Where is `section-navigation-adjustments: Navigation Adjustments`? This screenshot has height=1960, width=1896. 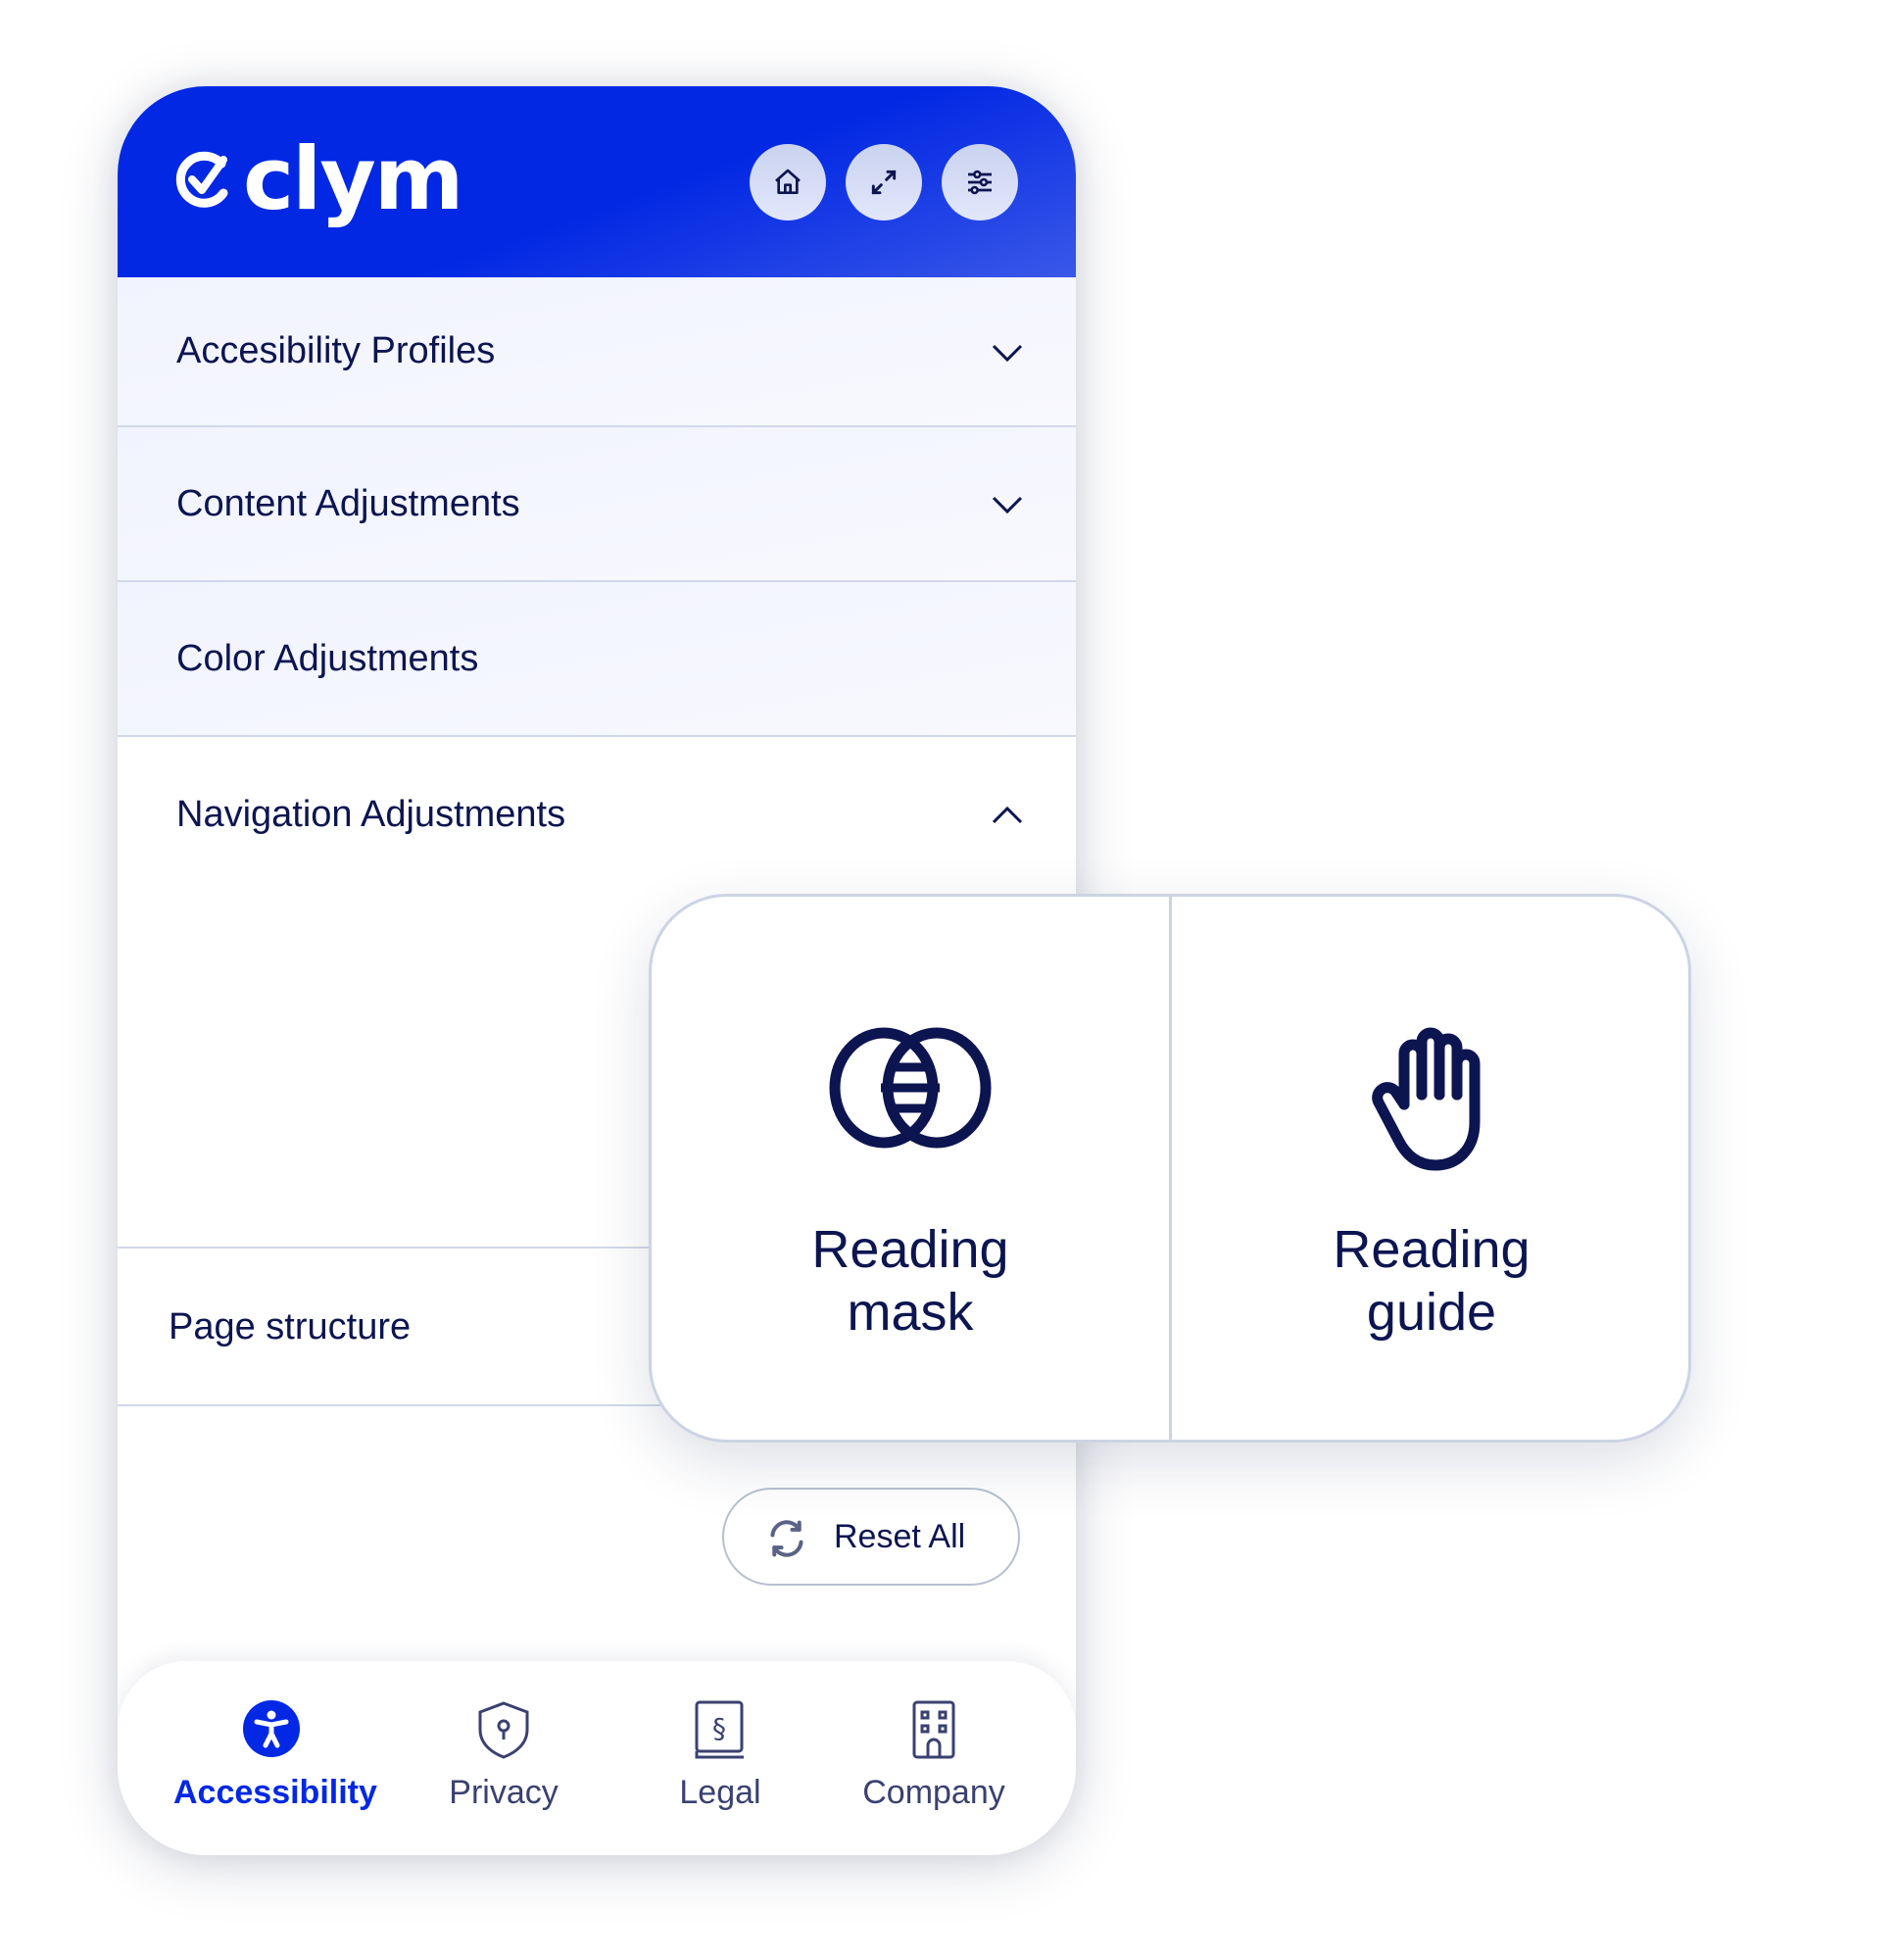
section-navigation-adjustments: Navigation Adjustments is located at coordinates (597, 814).